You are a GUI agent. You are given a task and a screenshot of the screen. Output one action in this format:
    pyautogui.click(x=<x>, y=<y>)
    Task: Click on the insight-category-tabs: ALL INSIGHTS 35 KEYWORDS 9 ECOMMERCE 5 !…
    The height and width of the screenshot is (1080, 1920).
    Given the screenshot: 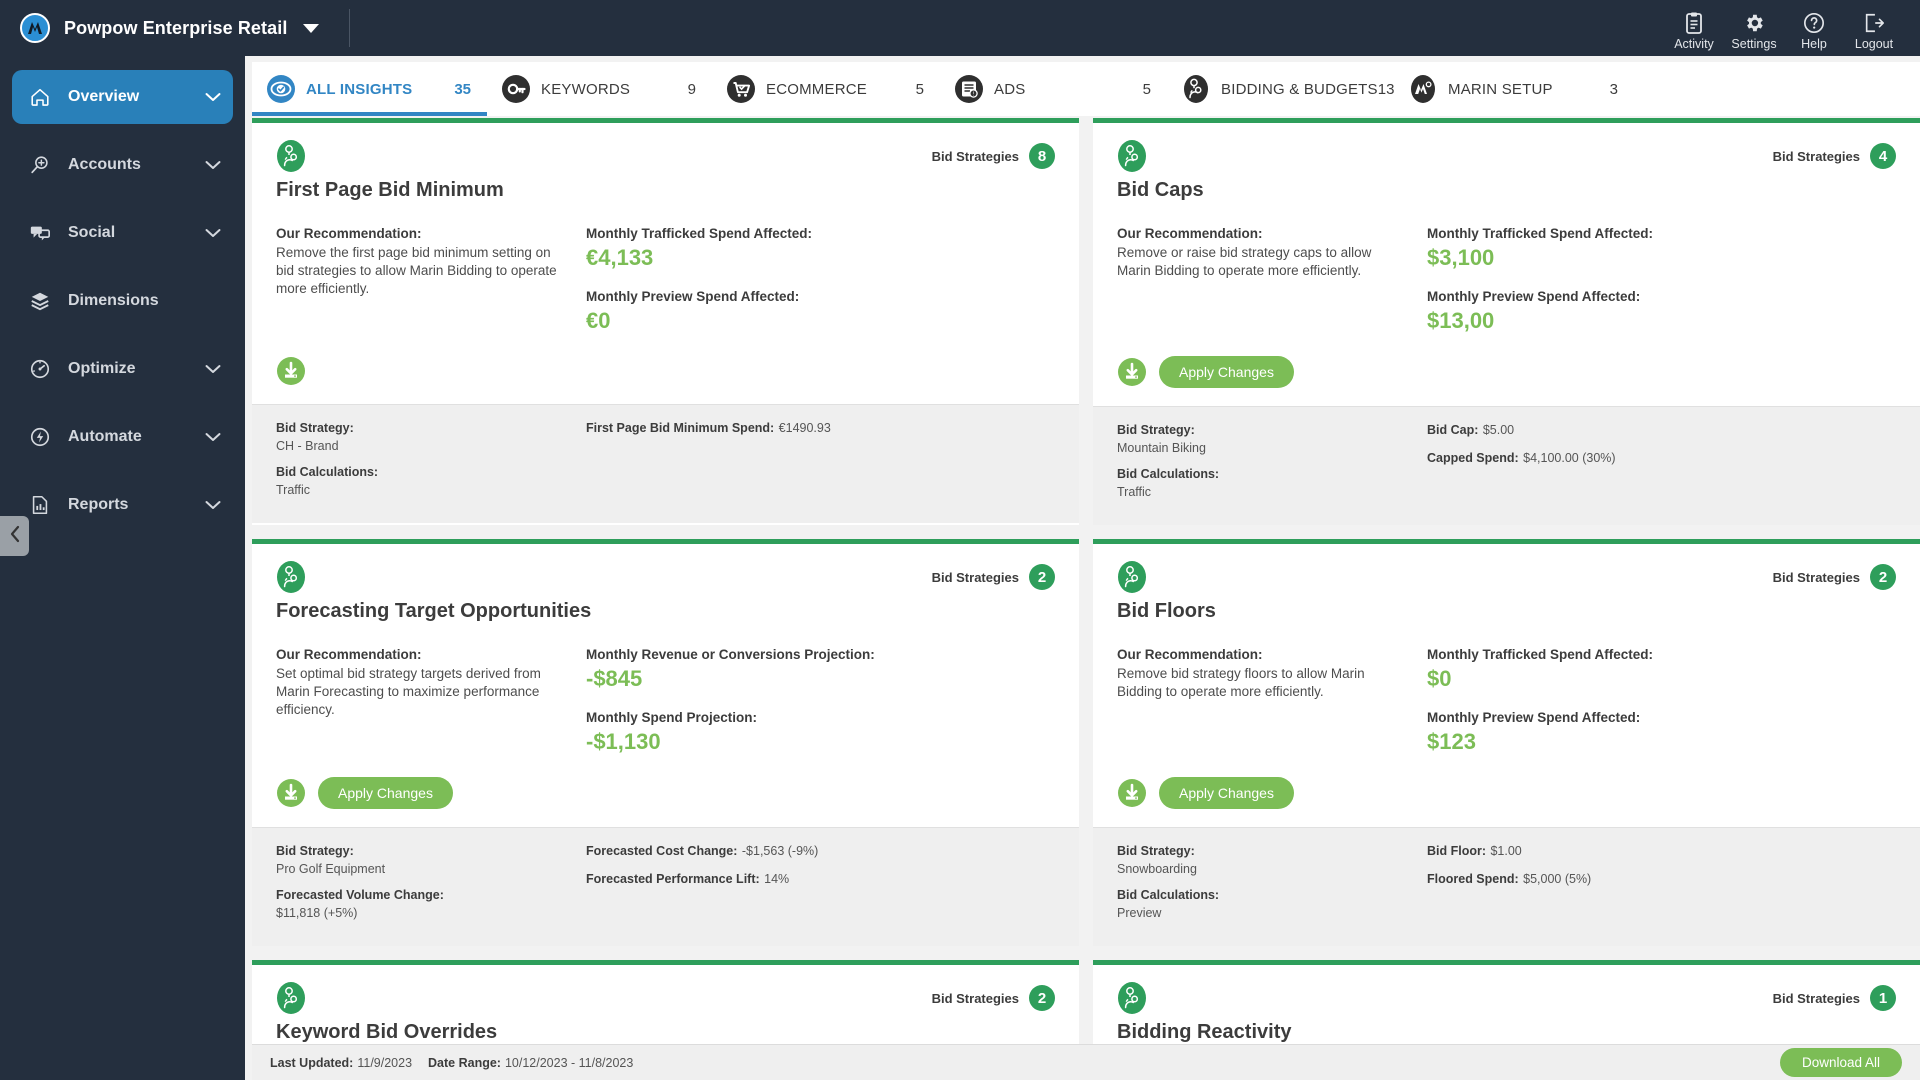 What is the action you would take?
    pyautogui.click(x=1086, y=89)
    